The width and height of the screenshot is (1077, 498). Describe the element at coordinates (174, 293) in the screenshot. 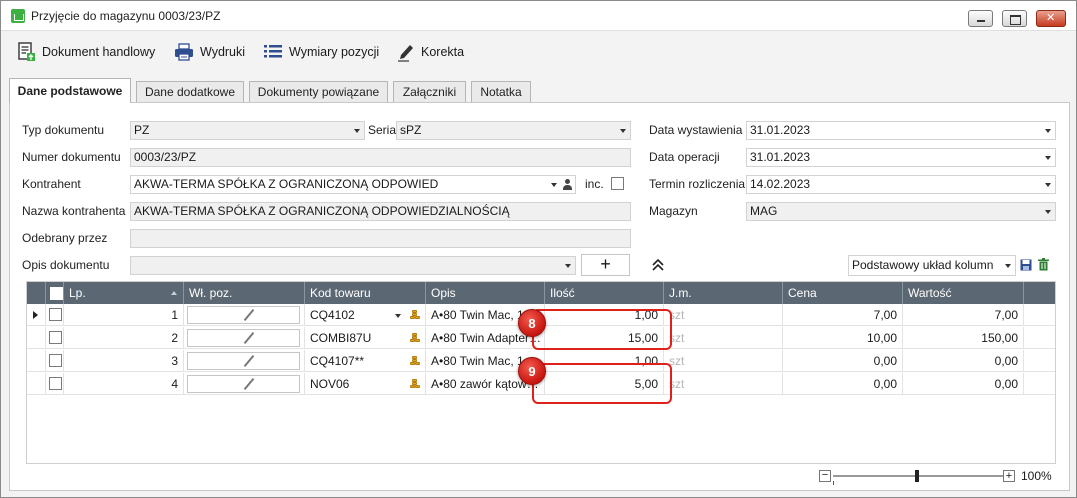

I see `sort-ascending-icon` at that location.